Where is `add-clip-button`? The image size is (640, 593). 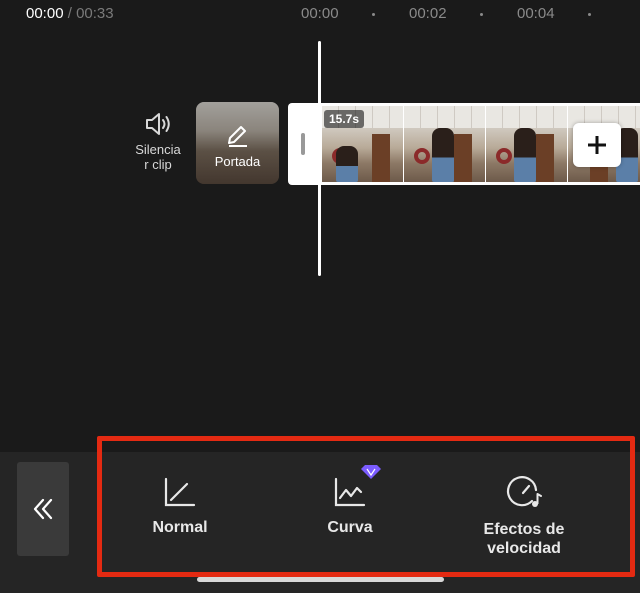 add-clip-button is located at coordinates (597, 145).